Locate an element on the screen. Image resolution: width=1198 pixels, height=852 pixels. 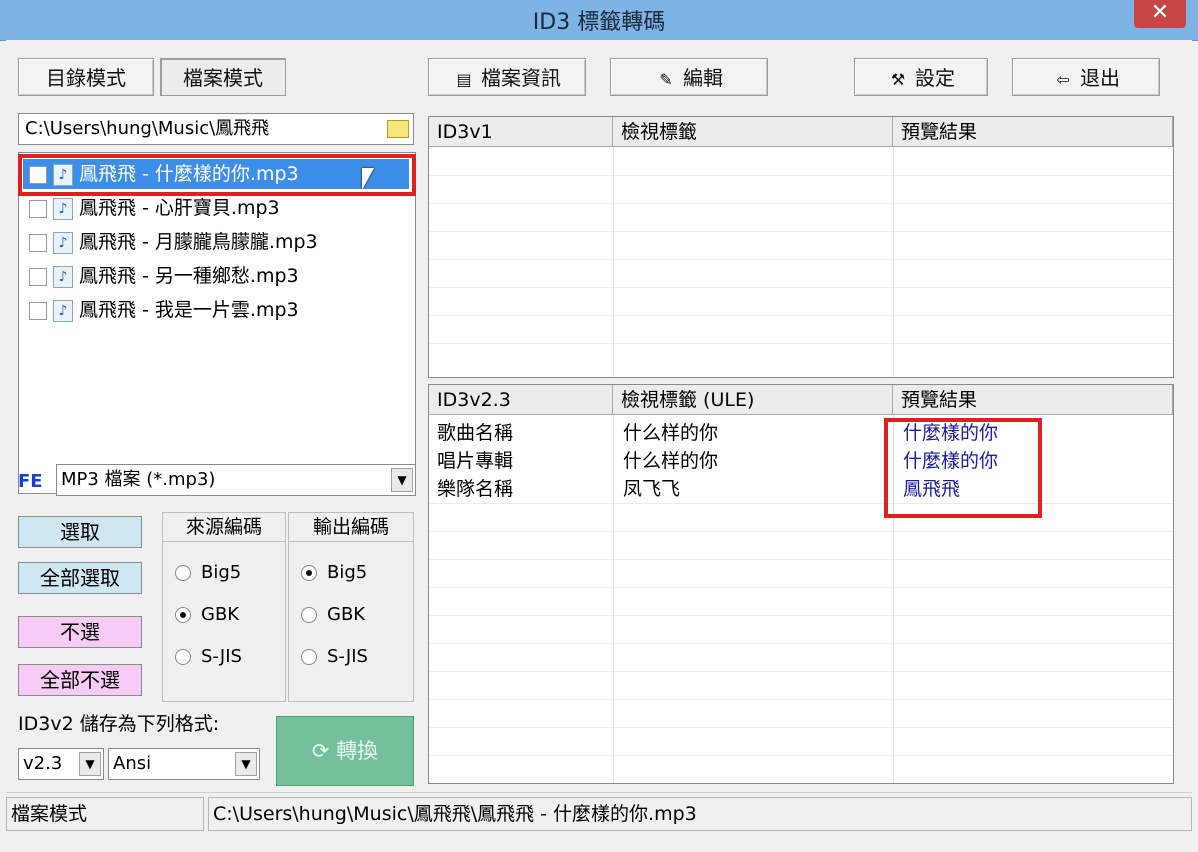
status-path: C:\Users\hung\Music\鳳飛飛\鳳飛飛 - 什麼樣的你.mp3 is located at coordinates (700, 814).